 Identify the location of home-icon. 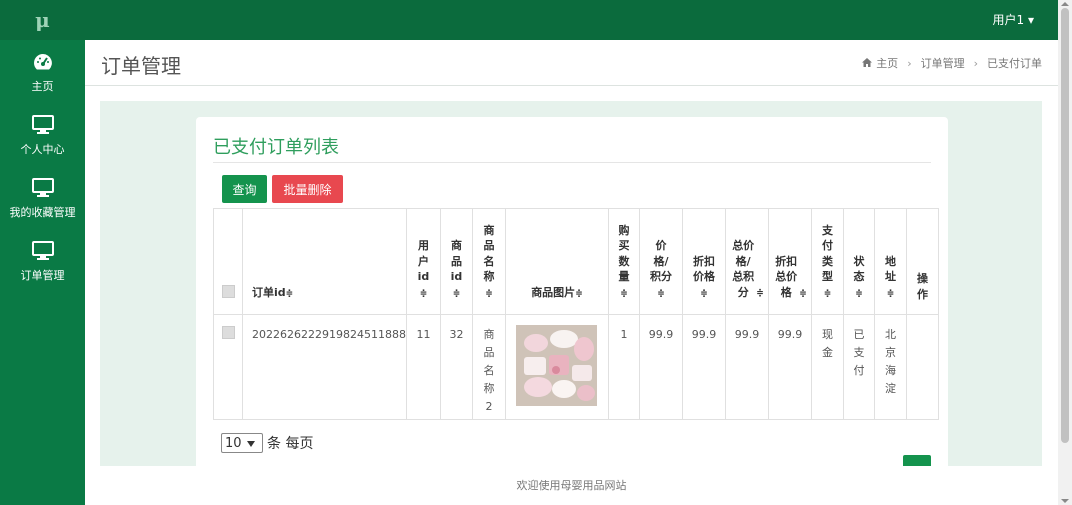
(867, 63).